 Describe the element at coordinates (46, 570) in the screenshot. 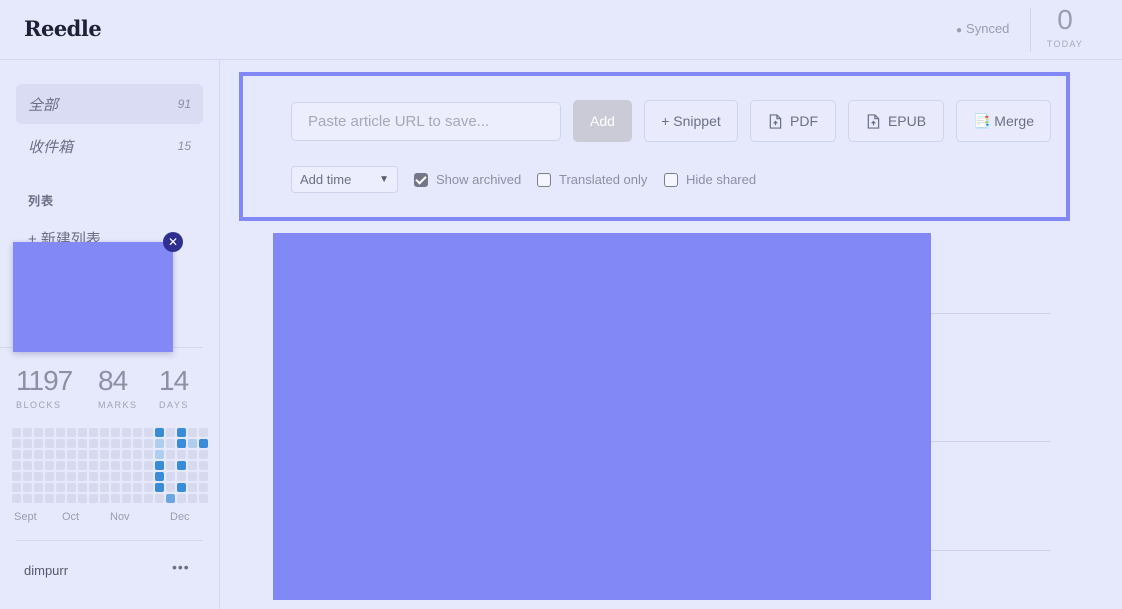

I see `username: dimpurr` at that location.